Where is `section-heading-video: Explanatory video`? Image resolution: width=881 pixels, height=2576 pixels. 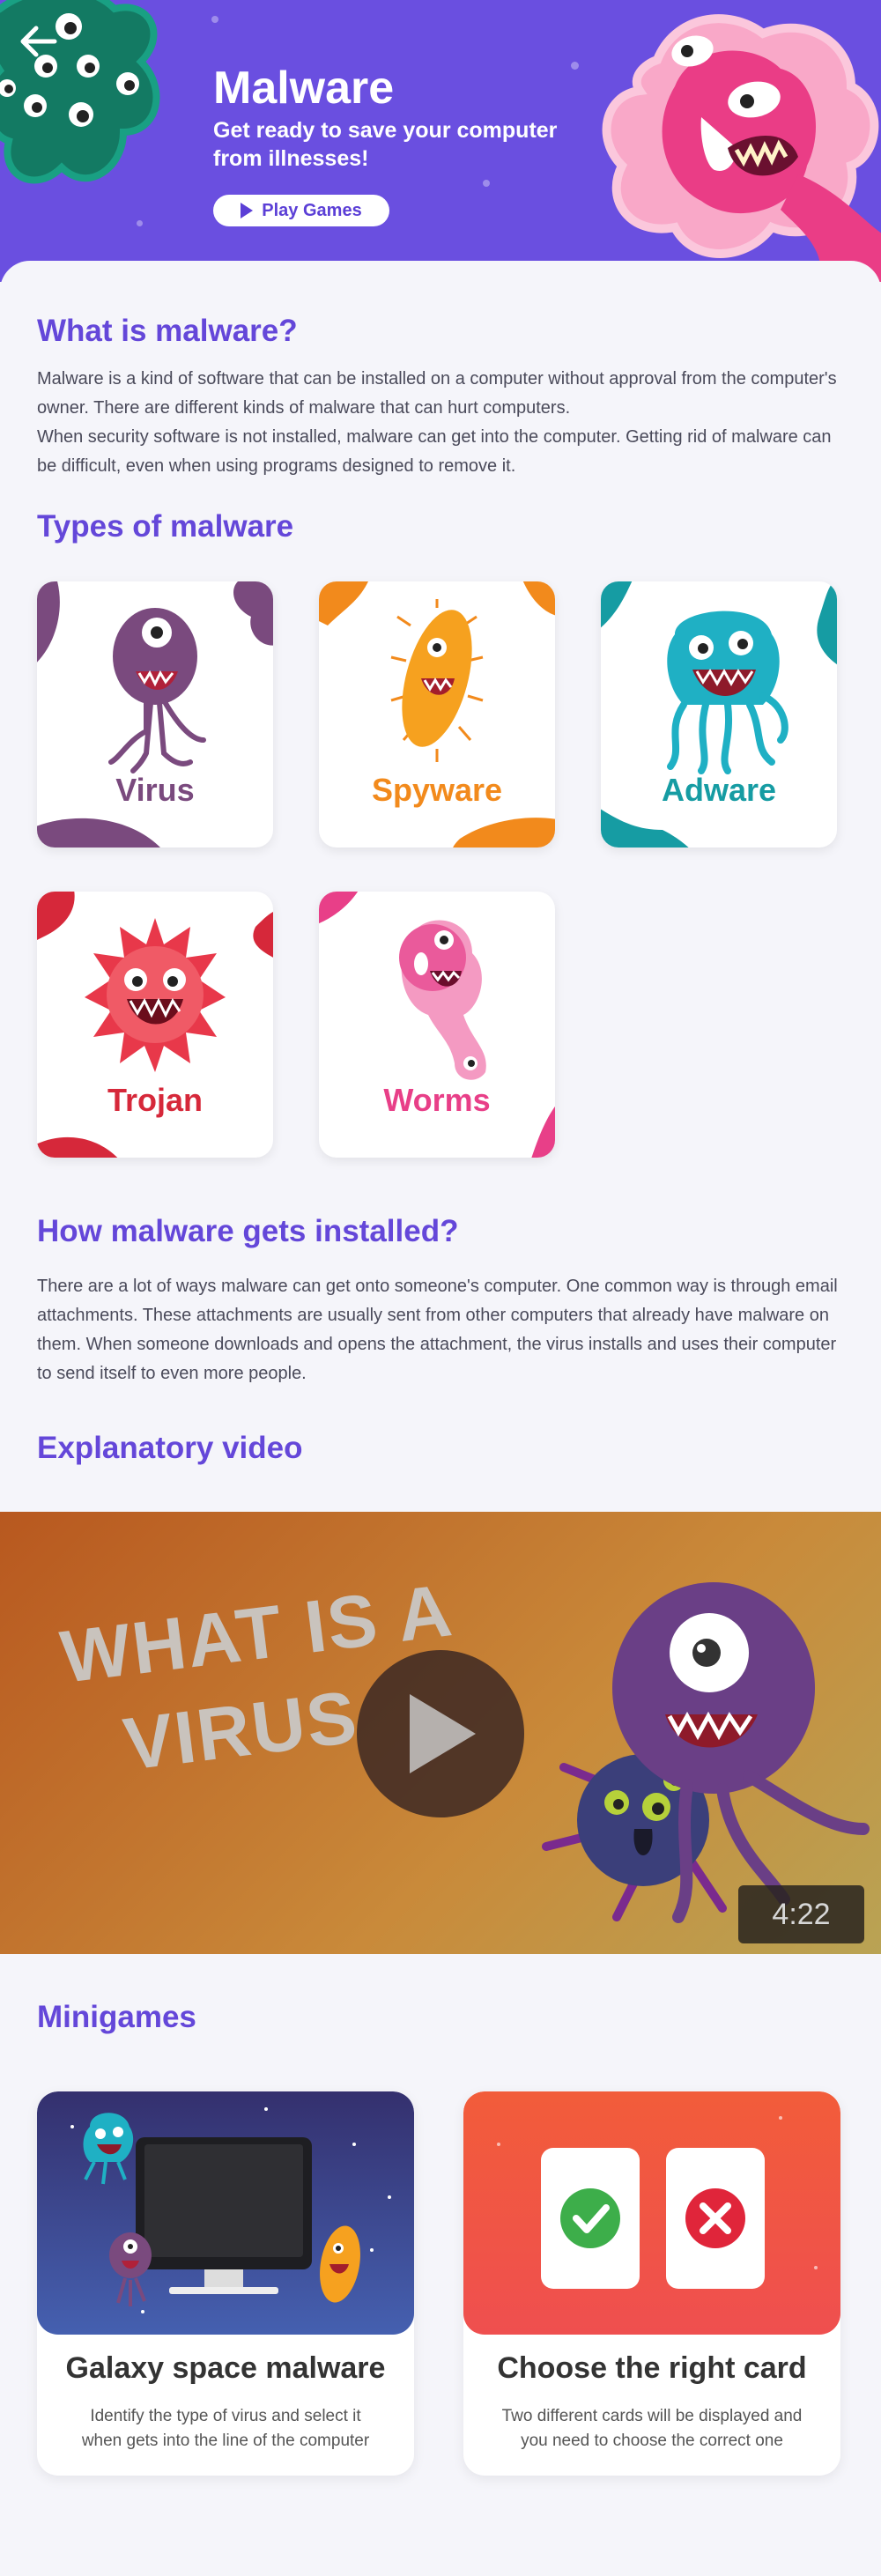 section-heading-video: Explanatory video is located at coordinates (170, 1448).